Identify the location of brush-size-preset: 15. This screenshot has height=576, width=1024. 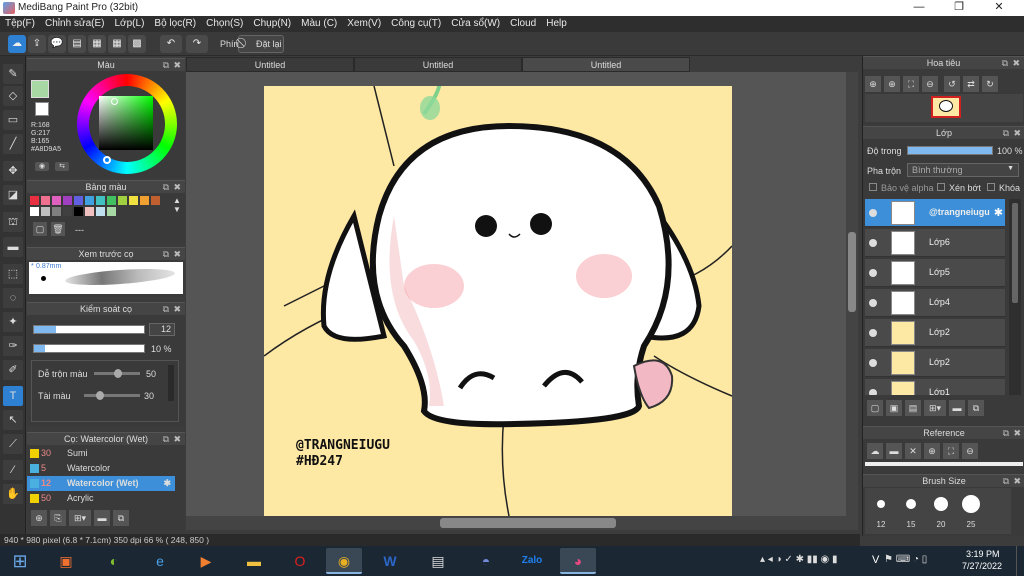
(911, 511).